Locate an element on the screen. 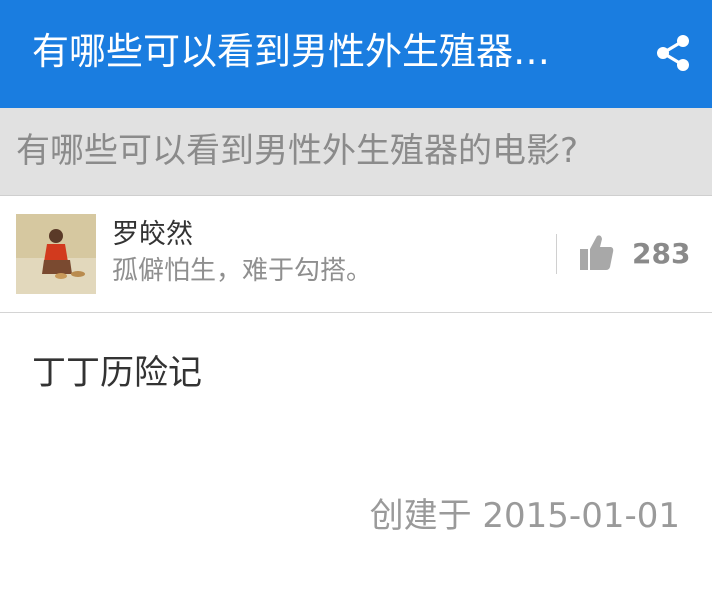 The height and width of the screenshot is (590, 712). avatar is located at coordinates (56, 254).